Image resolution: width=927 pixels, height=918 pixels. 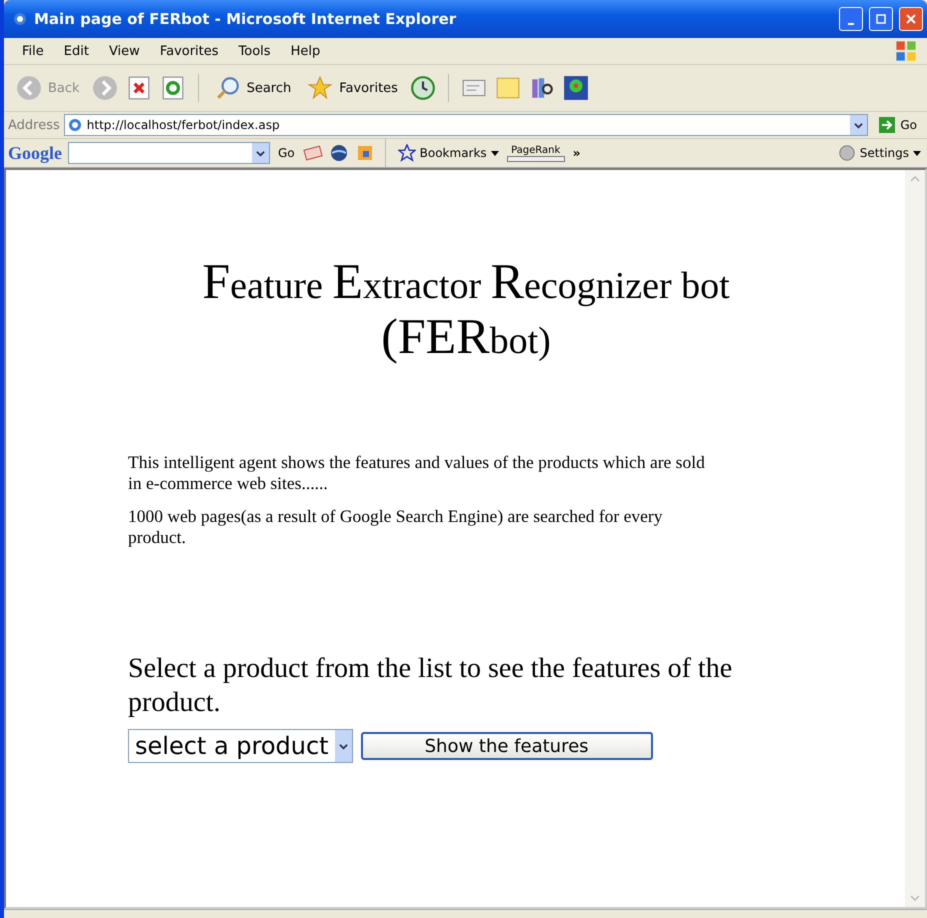 I want to click on maximize-icon, so click(x=881, y=19).